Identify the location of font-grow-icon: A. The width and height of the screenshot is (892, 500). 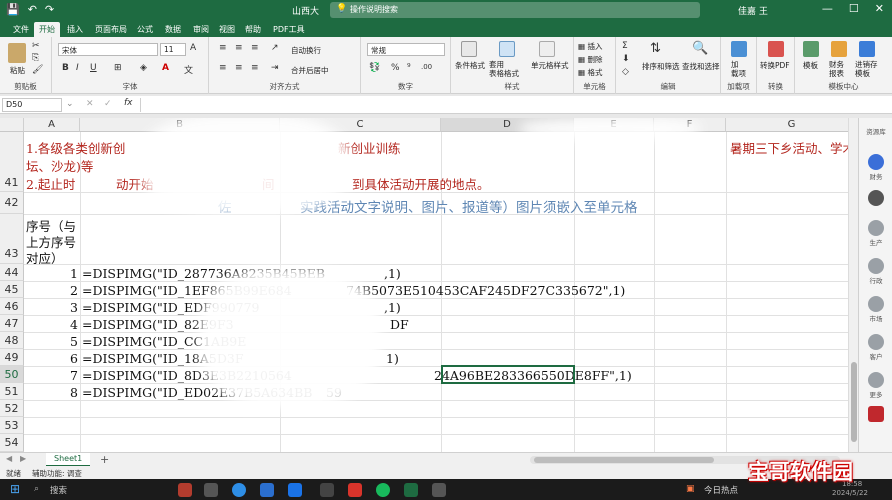
(193, 48).